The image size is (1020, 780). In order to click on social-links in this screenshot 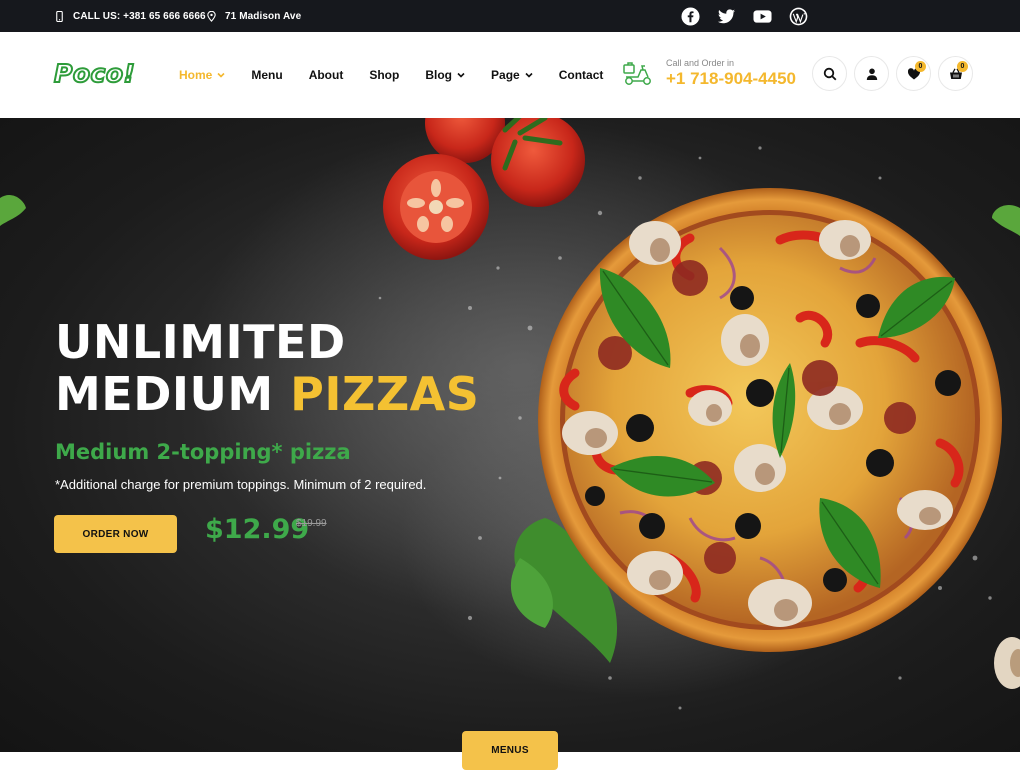, I will do `click(744, 16)`.